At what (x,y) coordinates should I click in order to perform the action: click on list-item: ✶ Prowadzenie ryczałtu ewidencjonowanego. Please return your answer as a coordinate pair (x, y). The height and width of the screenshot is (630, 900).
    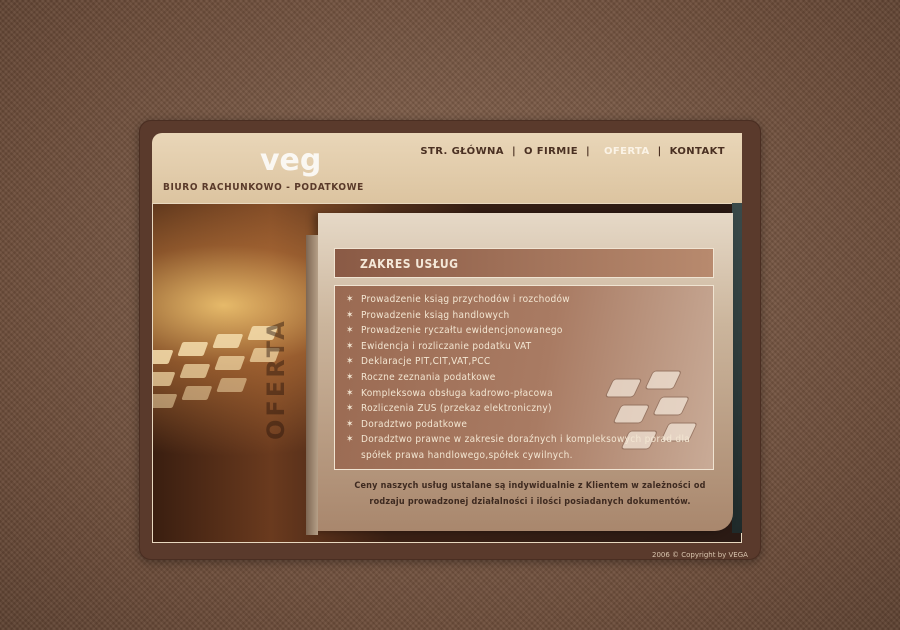
    Looking at the image, I should click on (531, 331).